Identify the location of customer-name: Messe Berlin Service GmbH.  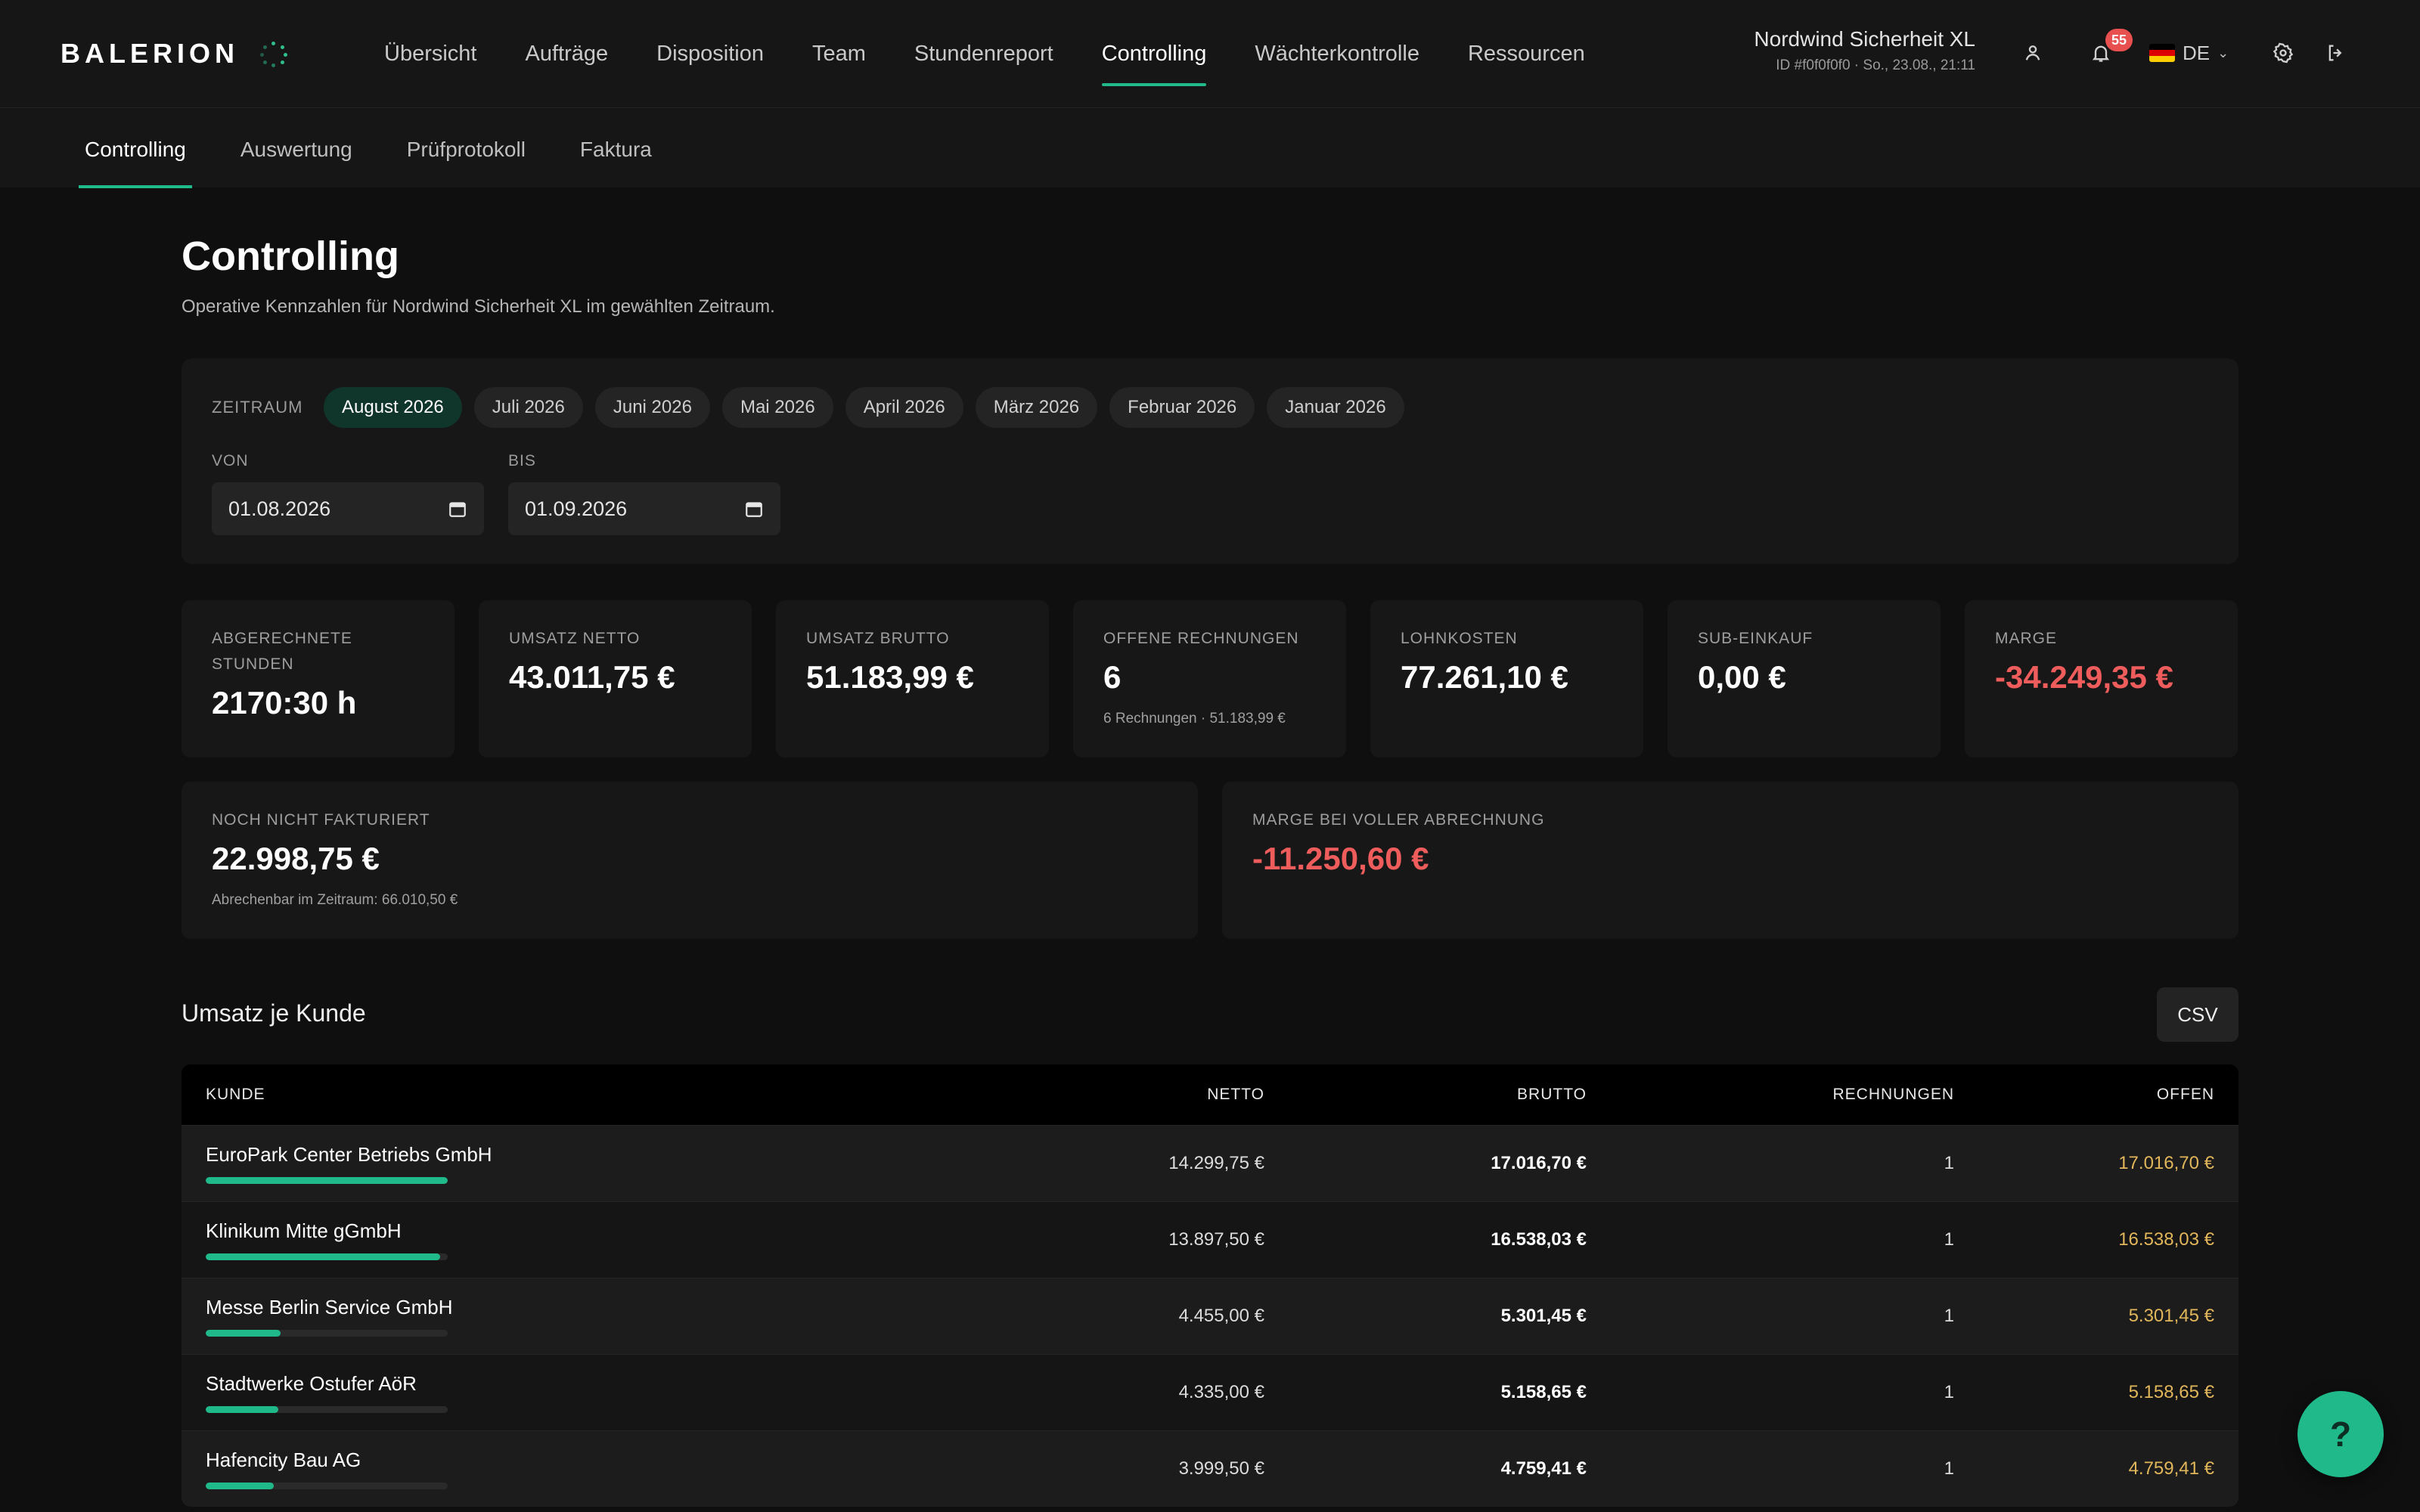
(329, 1307).